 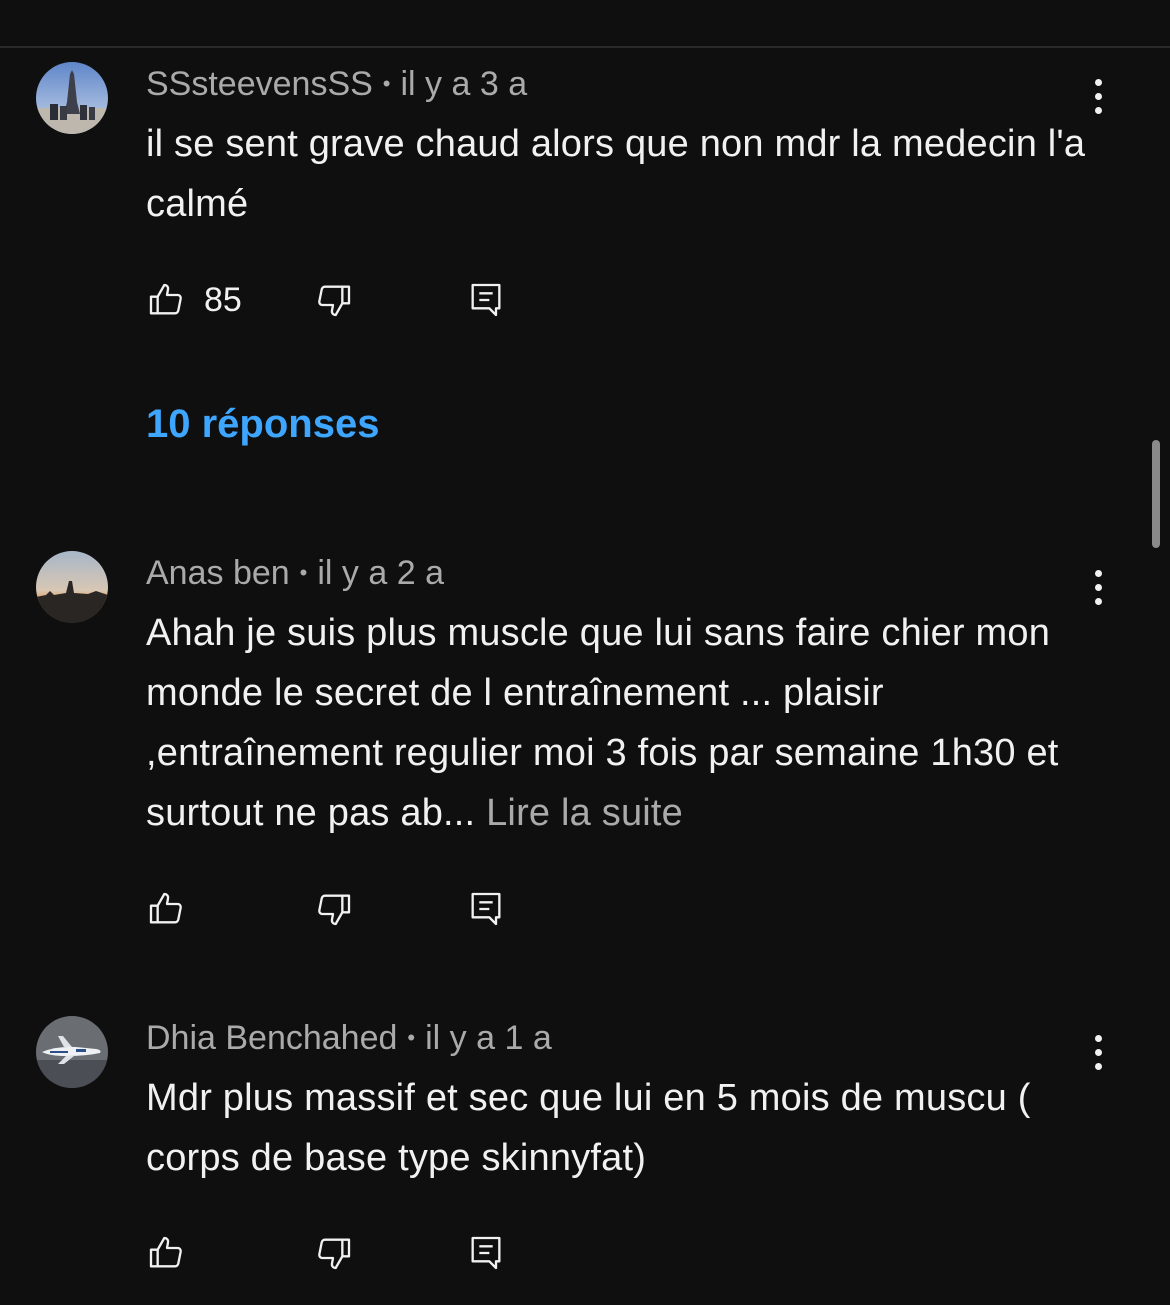 I want to click on comment-header: Dhia Benchahed • il y a 1 a, so click(x=349, y=1038).